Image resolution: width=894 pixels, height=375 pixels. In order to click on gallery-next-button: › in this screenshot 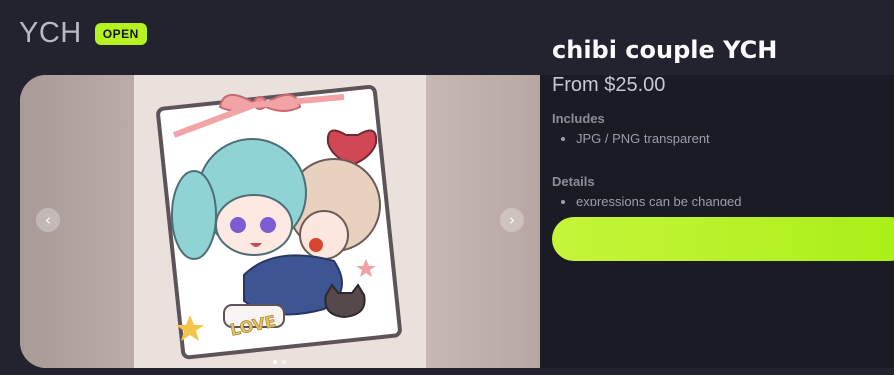, I will do `click(512, 220)`.